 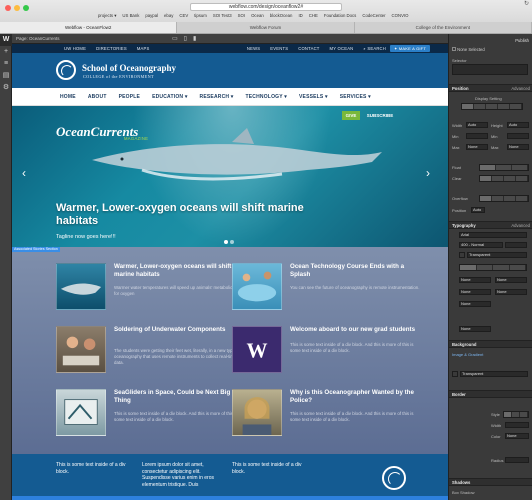 I want to click on page-selector: Page: OceanCurrents, so click(x=38, y=39).